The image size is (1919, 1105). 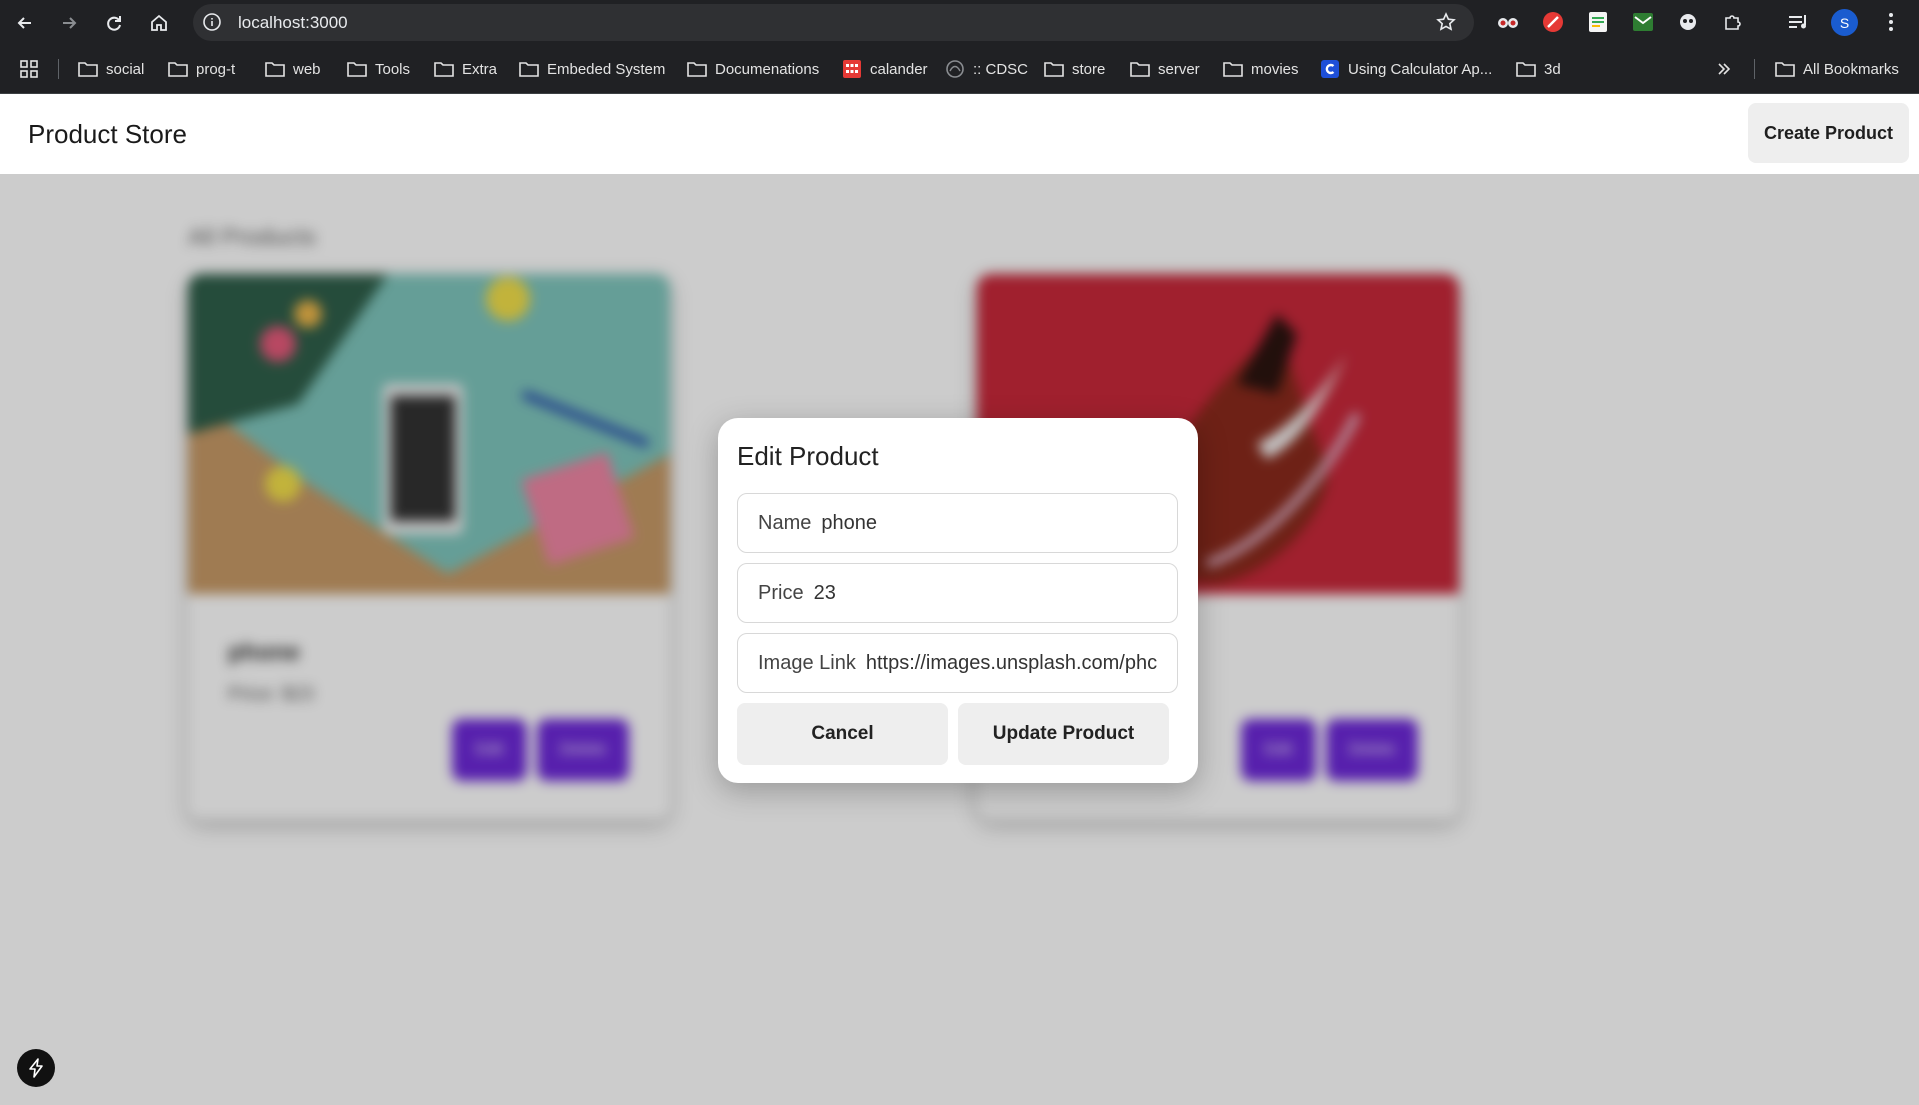 What do you see at coordinates (842, 734) in the screenshot?
I see `cancel-button: Cancel` at bounding box center [842, 734].